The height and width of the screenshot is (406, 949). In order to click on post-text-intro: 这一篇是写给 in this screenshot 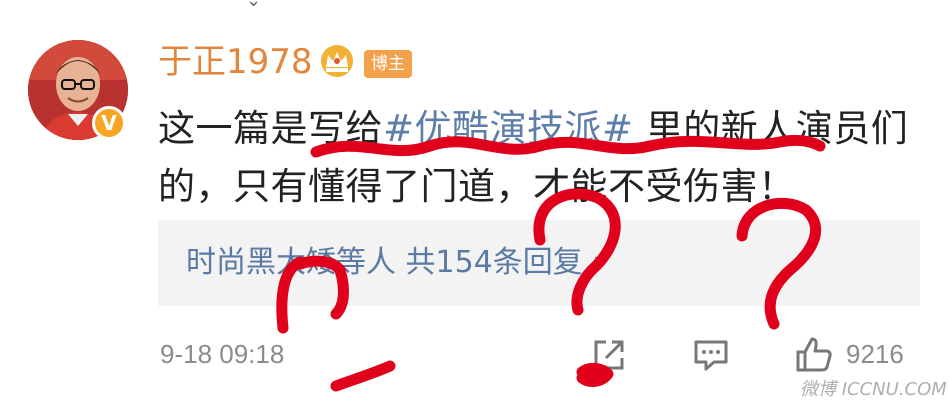, I will do `click(270, 128)`.